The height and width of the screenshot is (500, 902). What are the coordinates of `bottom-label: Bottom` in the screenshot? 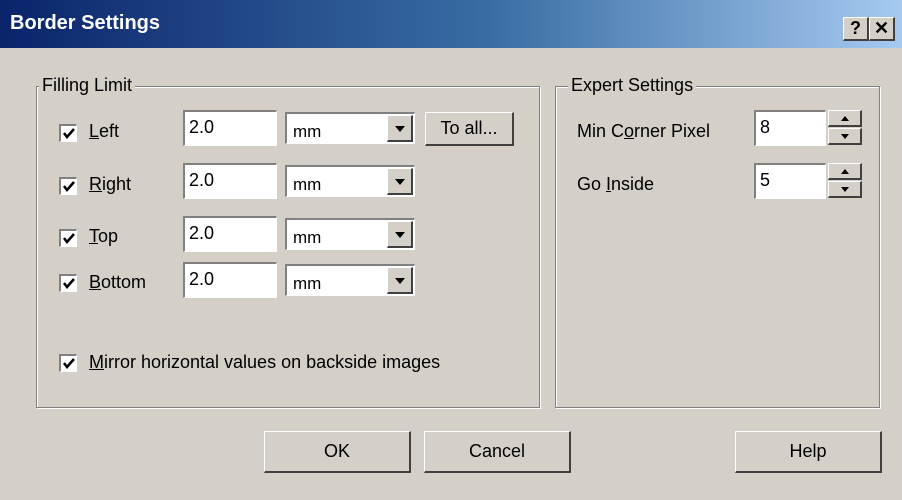 It's located at (118, 282).